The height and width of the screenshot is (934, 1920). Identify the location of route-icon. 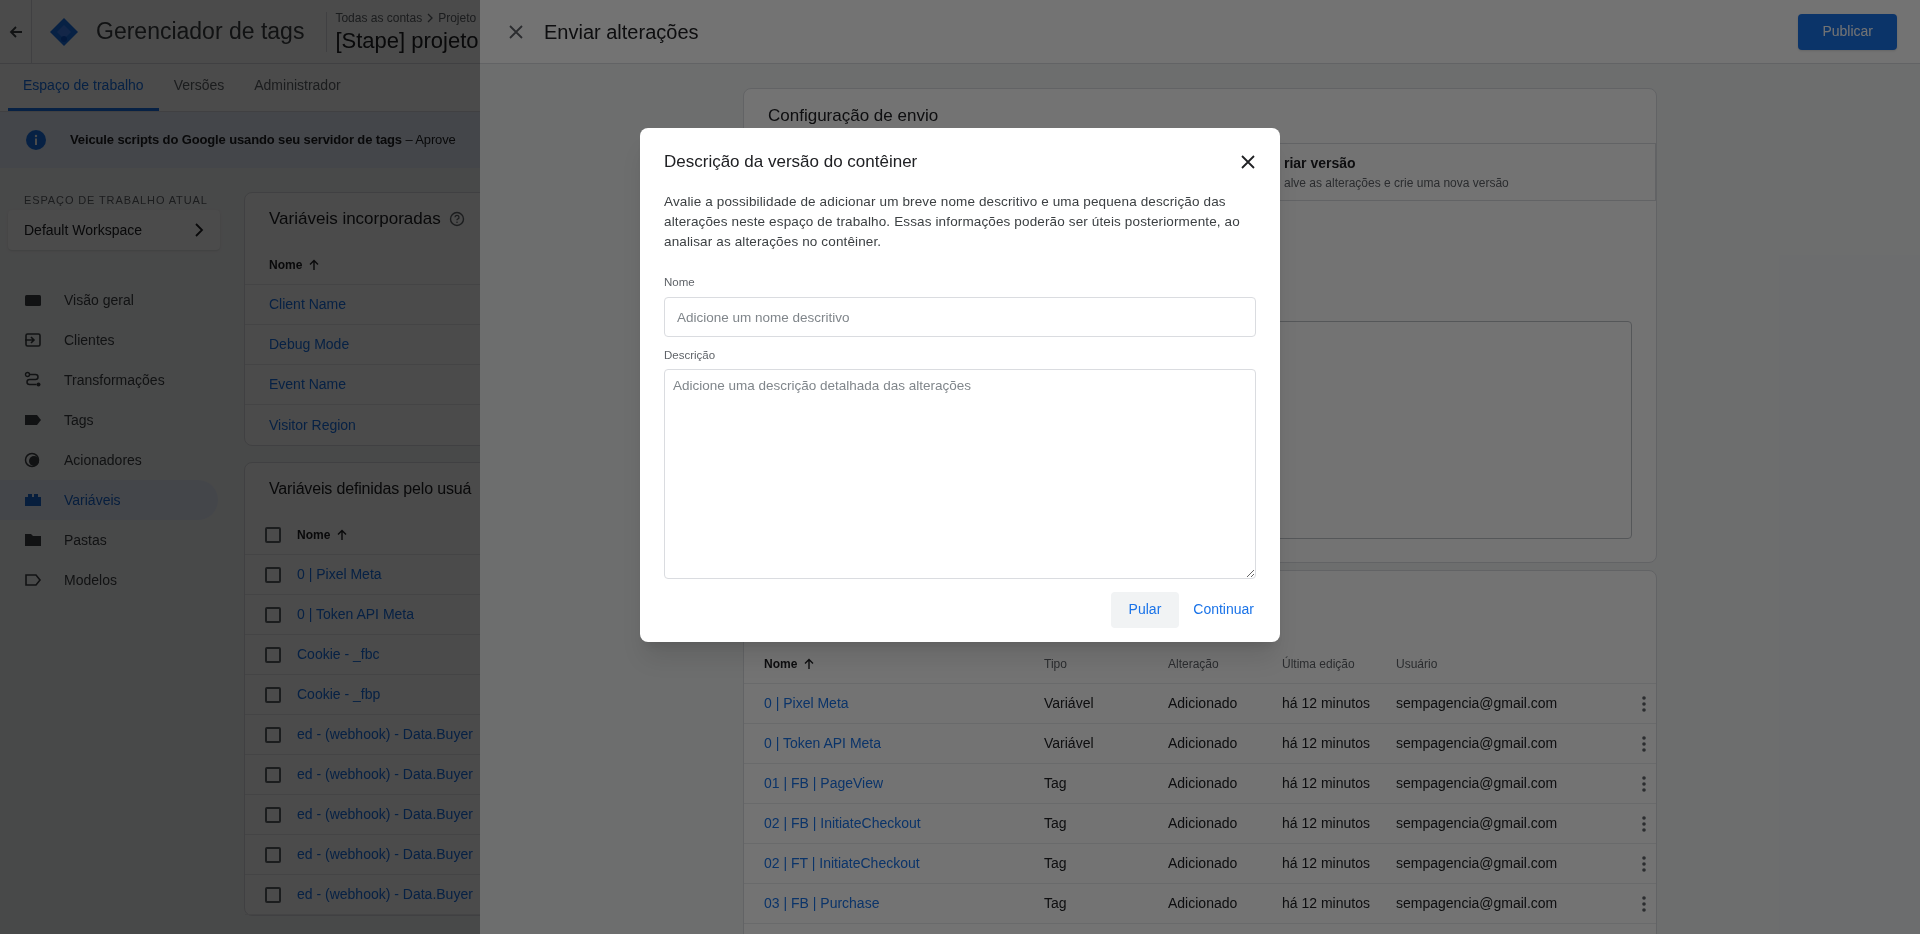
(33, 380).